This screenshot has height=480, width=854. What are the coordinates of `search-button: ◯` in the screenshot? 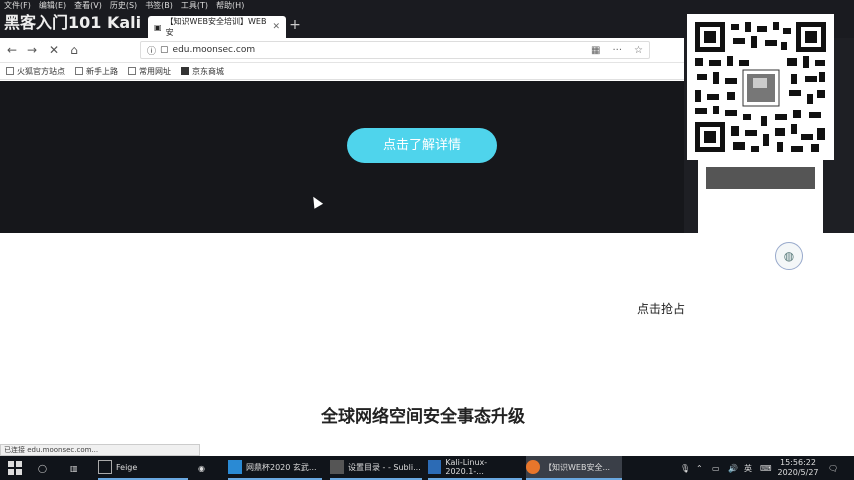 It's located at (42, 468).